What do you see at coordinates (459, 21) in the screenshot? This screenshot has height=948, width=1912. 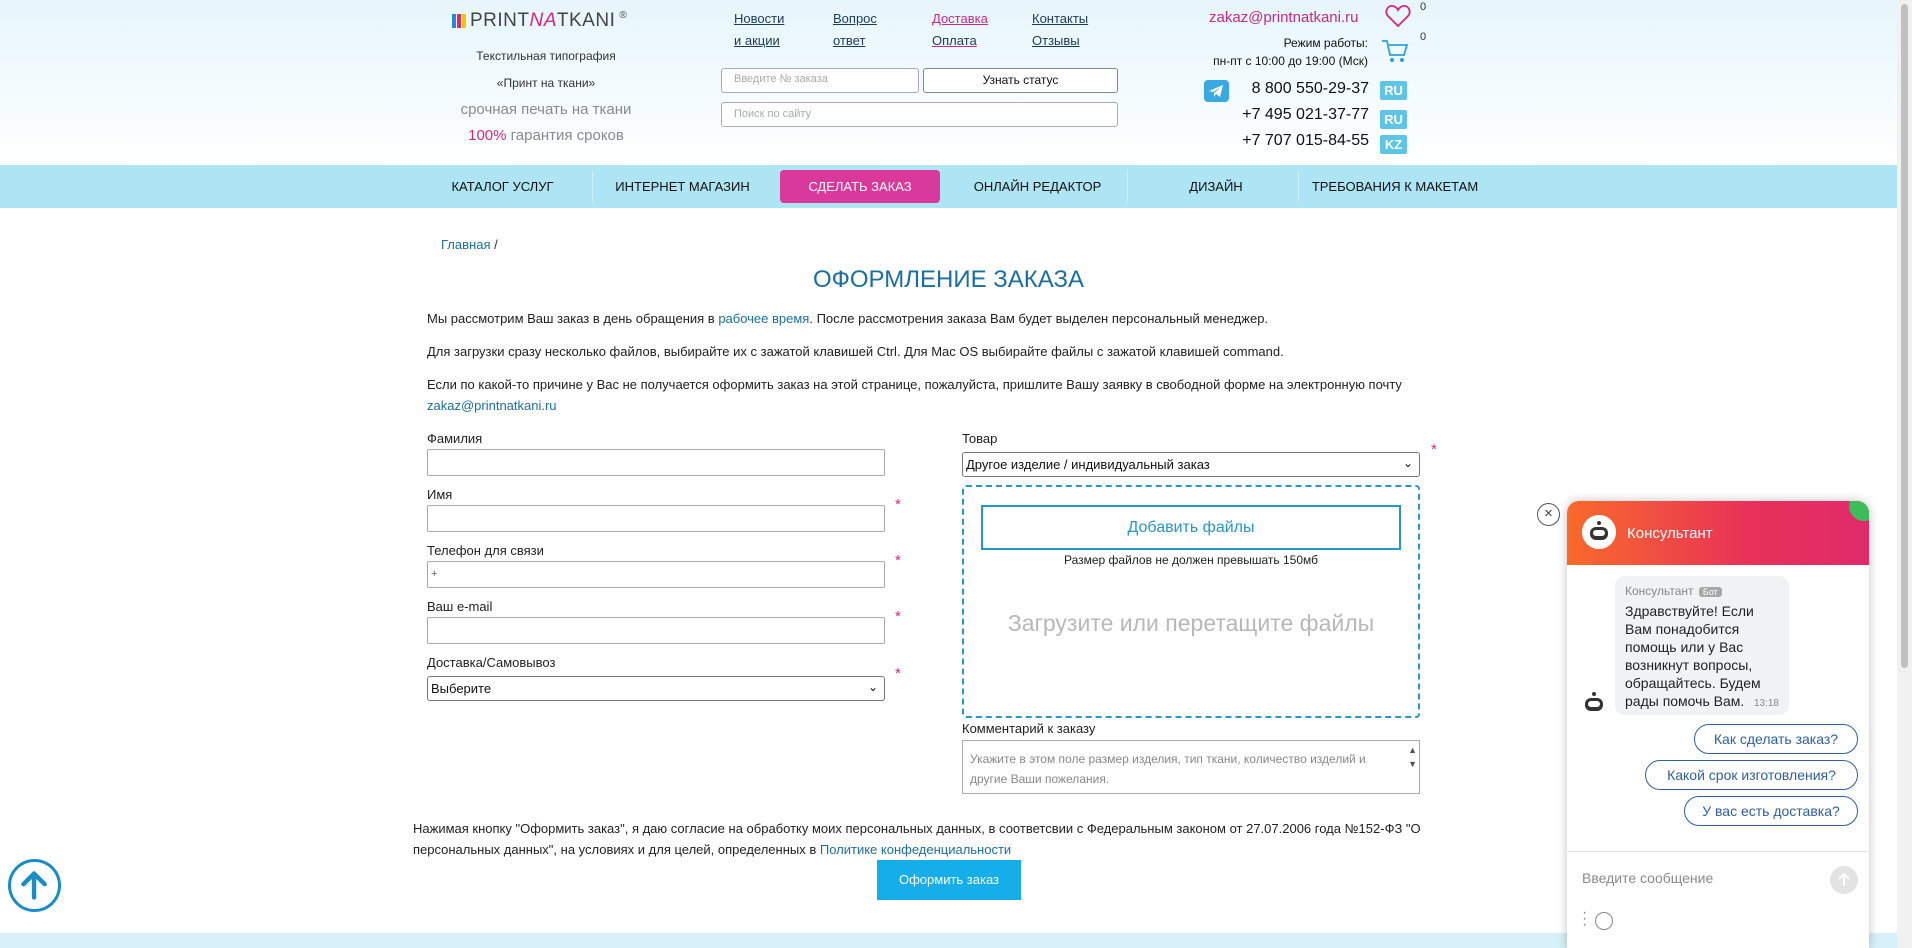 I see `logo-color-bars` at bounding box center [459, 21].